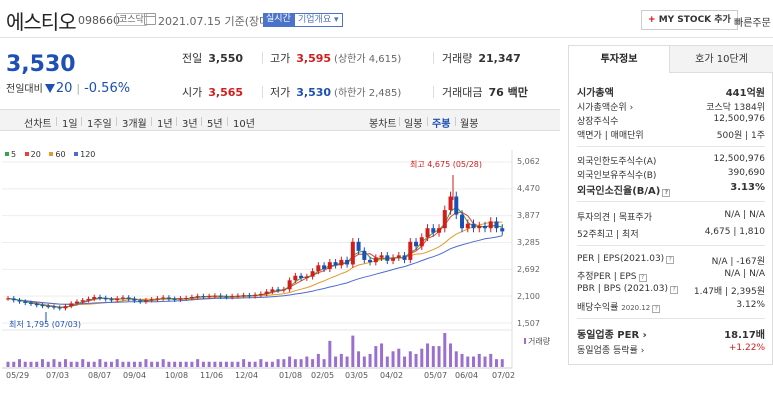 This screenshot has height=400, width=773. Describe the element at coordinates (244, 122) in the screenshot. I see `tab-10-years: 10년` at that location.